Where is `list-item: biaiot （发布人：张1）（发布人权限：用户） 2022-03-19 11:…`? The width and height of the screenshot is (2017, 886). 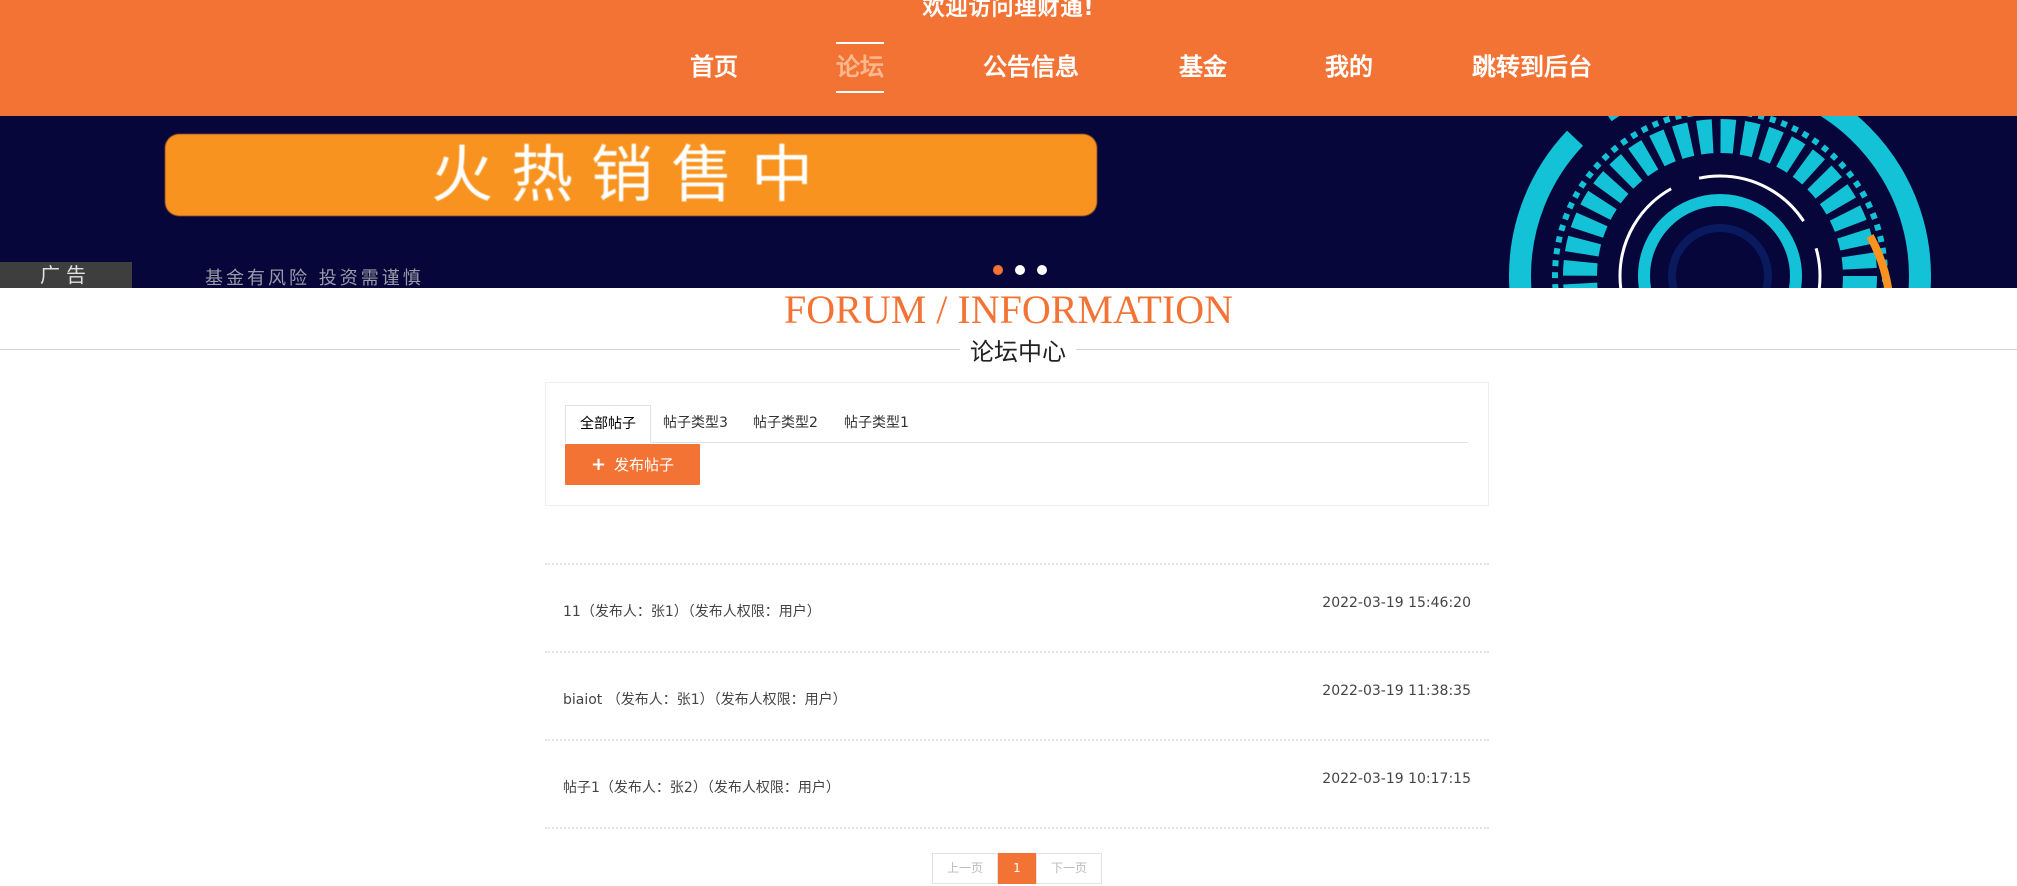 list-item: biaiot （发布人：张1）（发布人权限：用户） 2022-03-19 11:… is located at coordinates (1017, 695).